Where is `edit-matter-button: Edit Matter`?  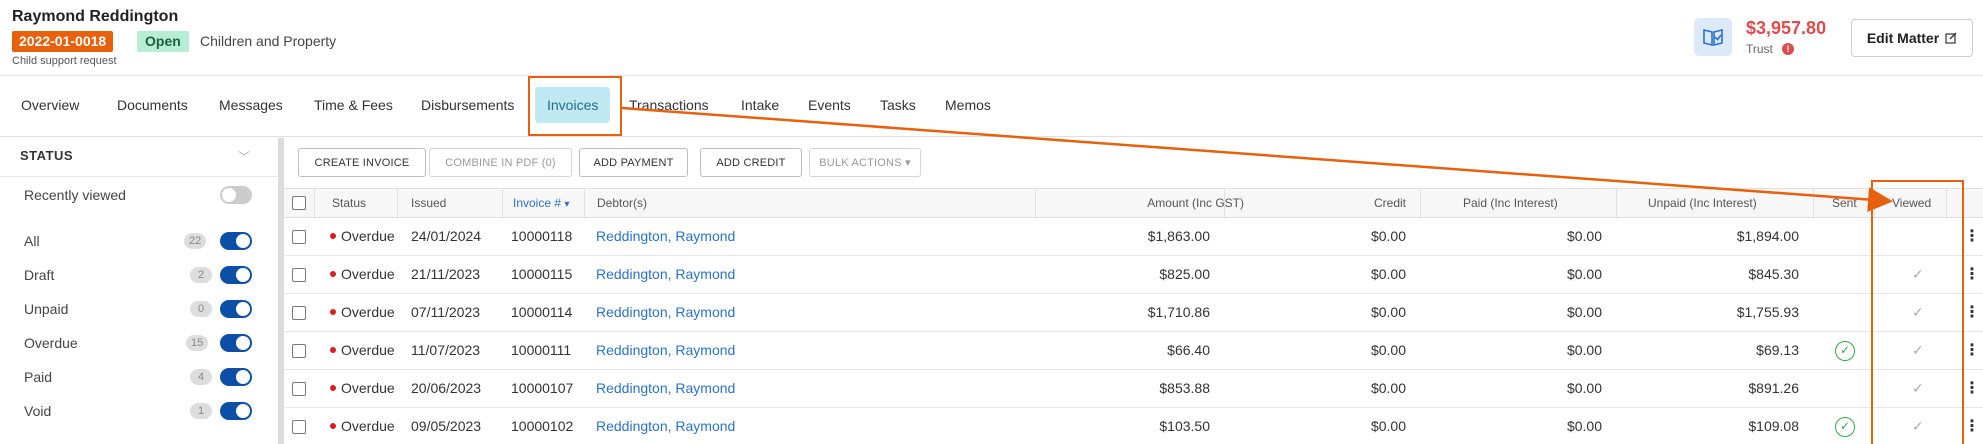
edit-matter-button: Edit Matter is located at coordinates (1912, 38).